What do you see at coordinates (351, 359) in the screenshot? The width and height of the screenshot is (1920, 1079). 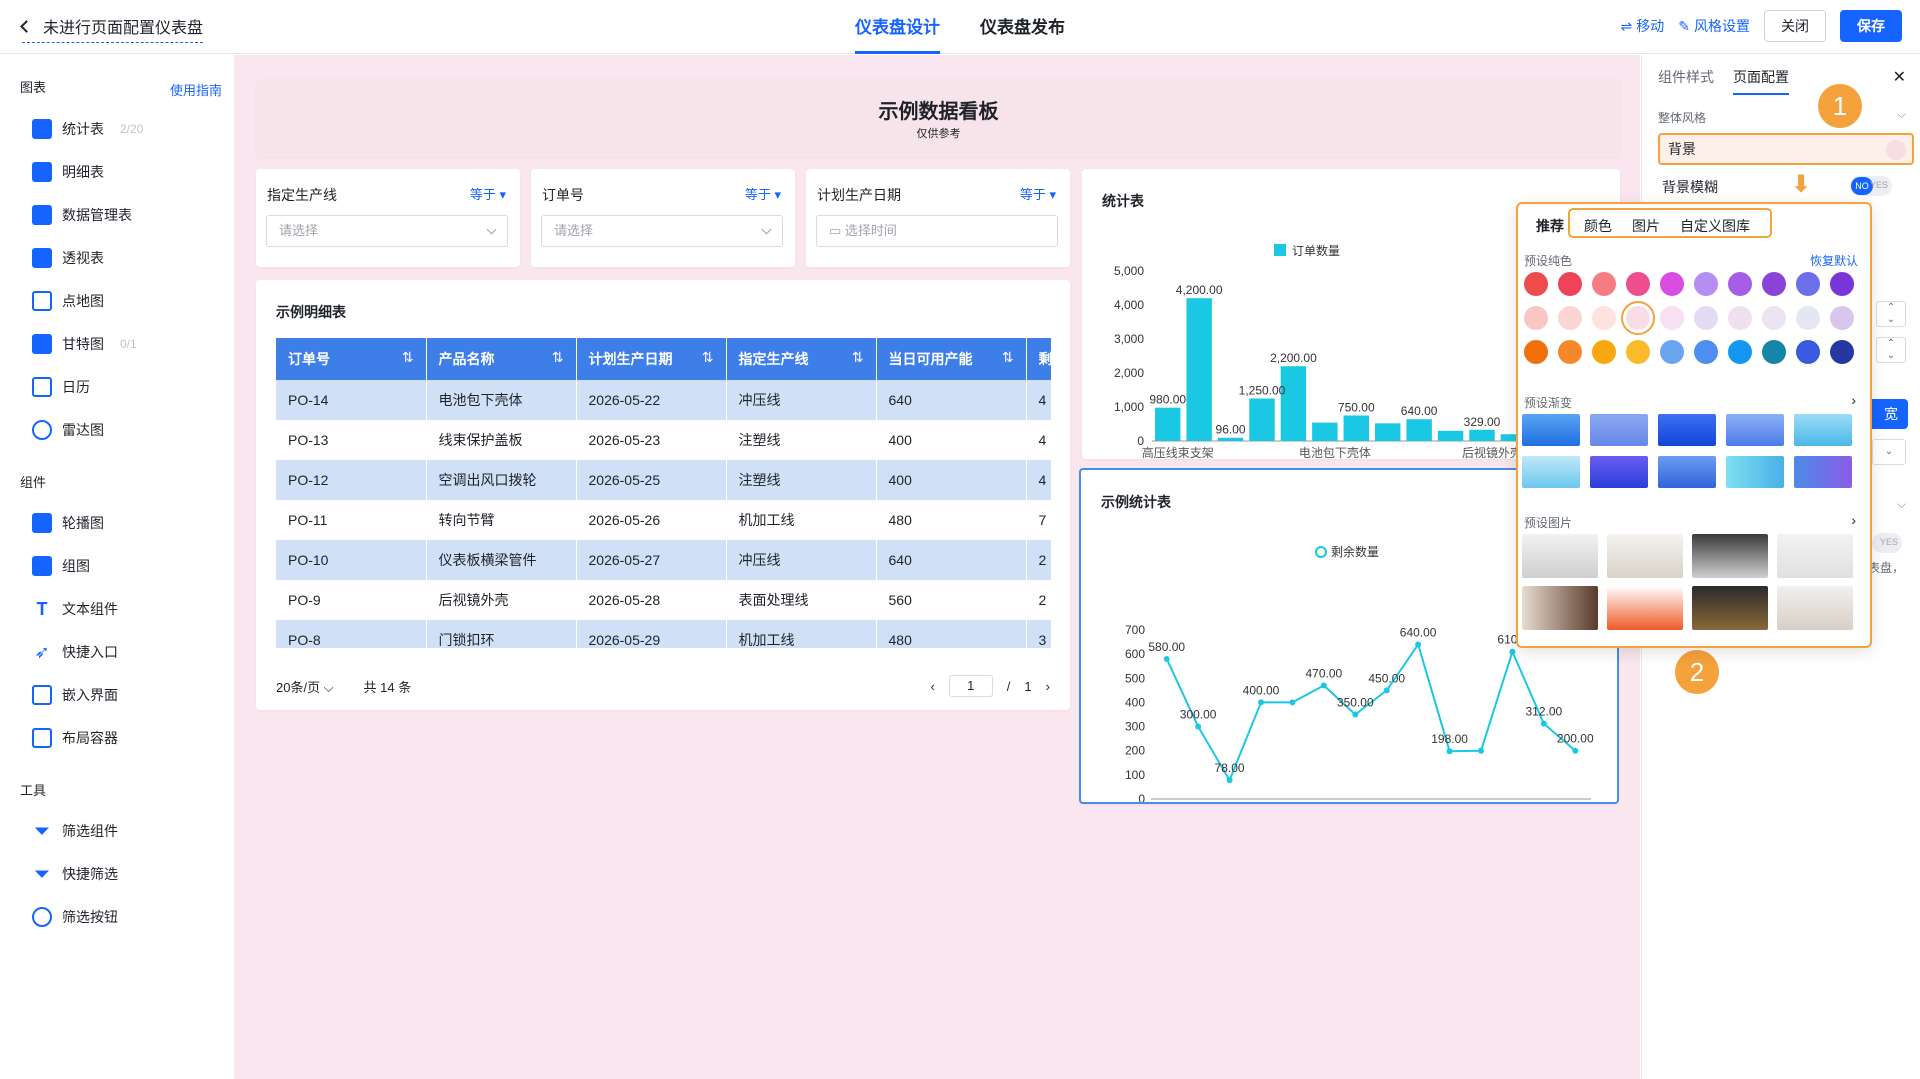 I see `column-header: 订单号 ⇅` at bounding box center [351, 359].